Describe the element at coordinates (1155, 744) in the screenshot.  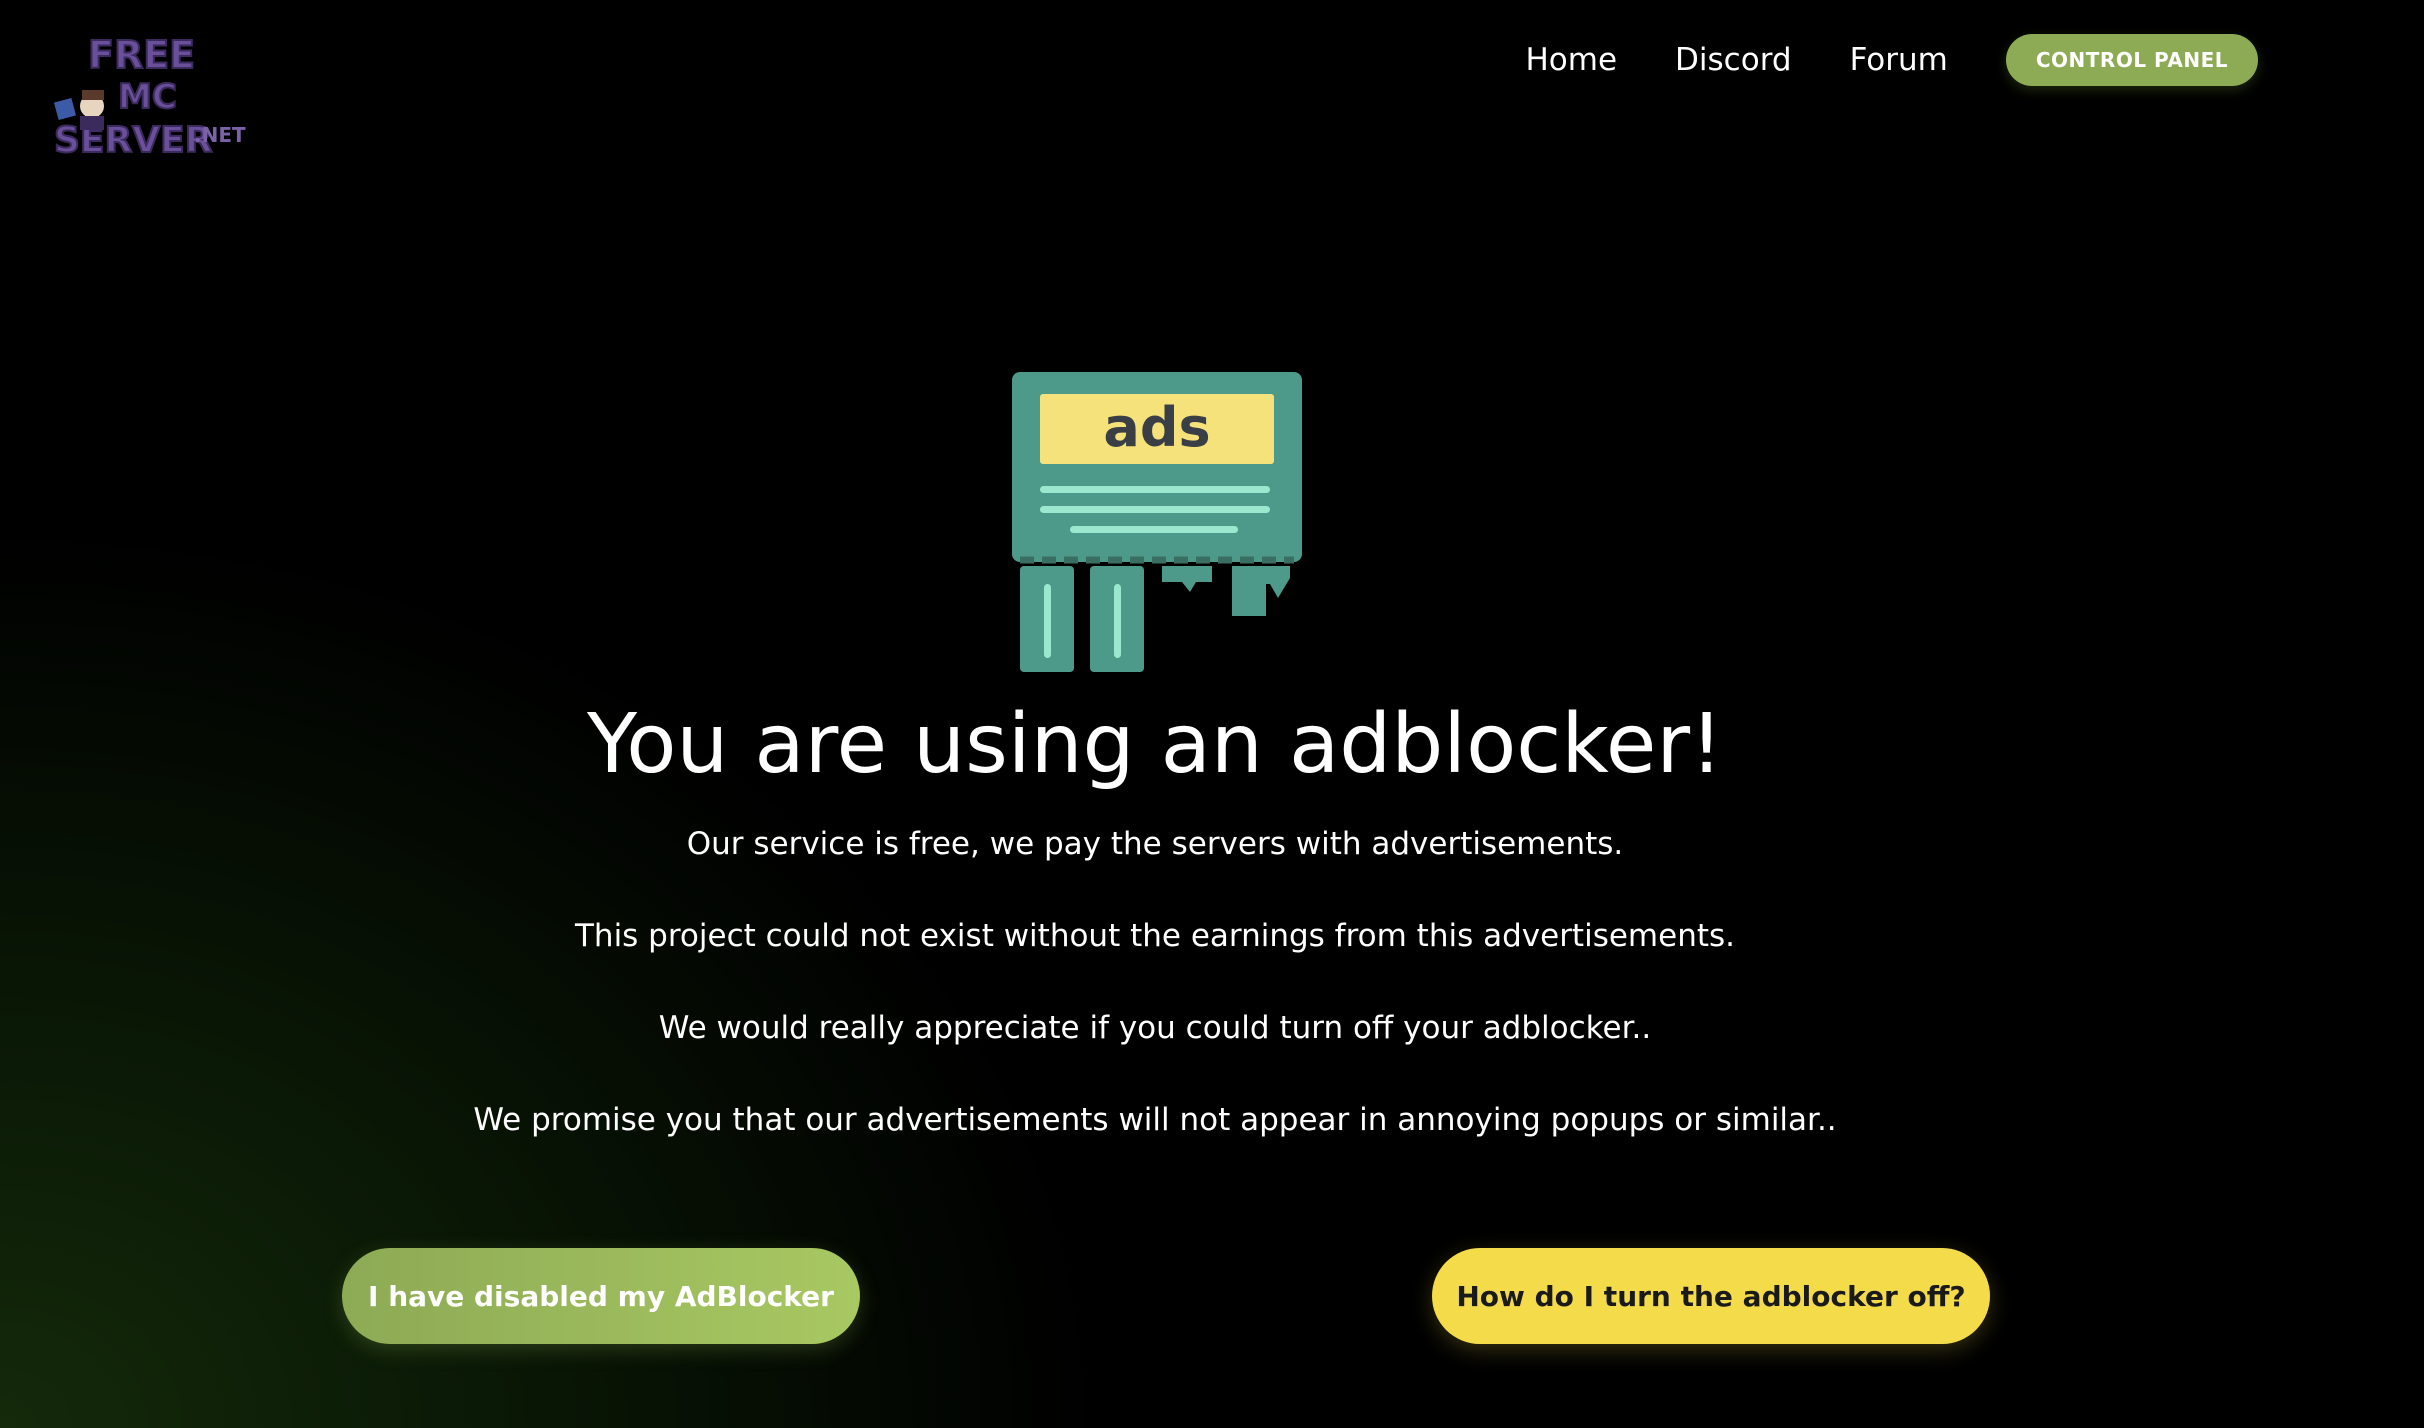
I see `page-title: You are using an adblocker!` at that location.